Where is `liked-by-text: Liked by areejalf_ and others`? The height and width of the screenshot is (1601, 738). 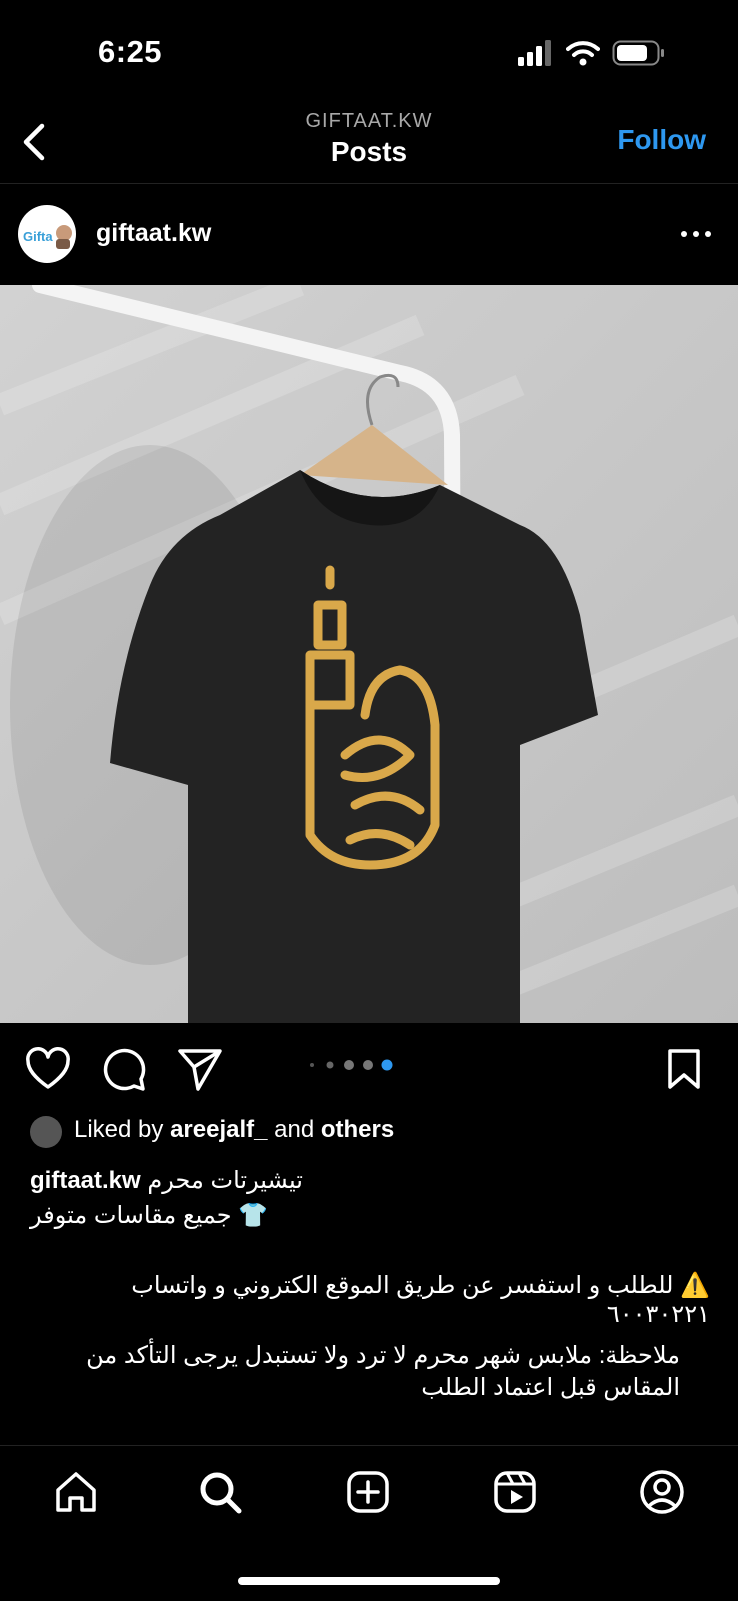
liked-by-text: Liked by areejalf_ and others is located at coordinates (234, 1134).